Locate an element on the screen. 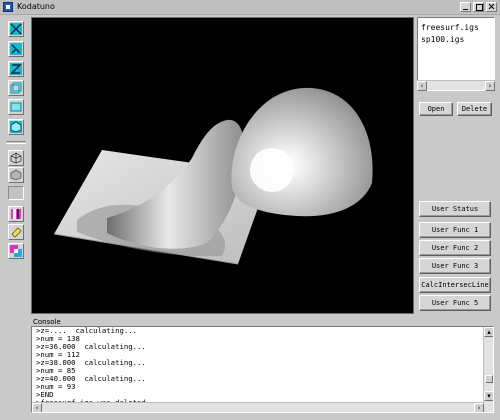  scroll-up-icon: ▴ is located at coordinates (488, 332).